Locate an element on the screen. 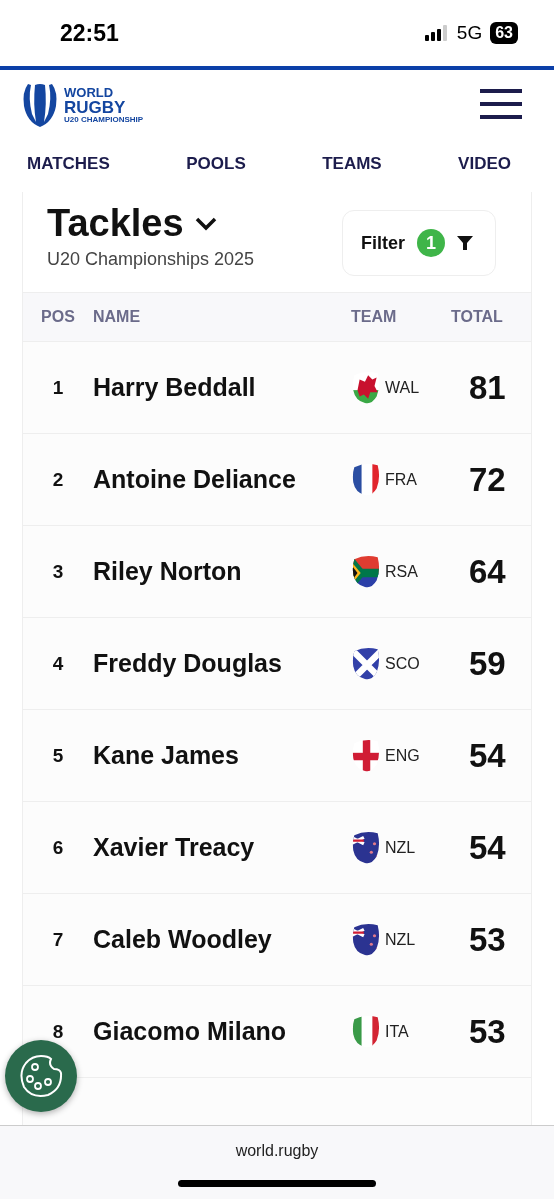 The image size is (554, 1199). nav-link: MATCHES is located at coordinates (68, 164).